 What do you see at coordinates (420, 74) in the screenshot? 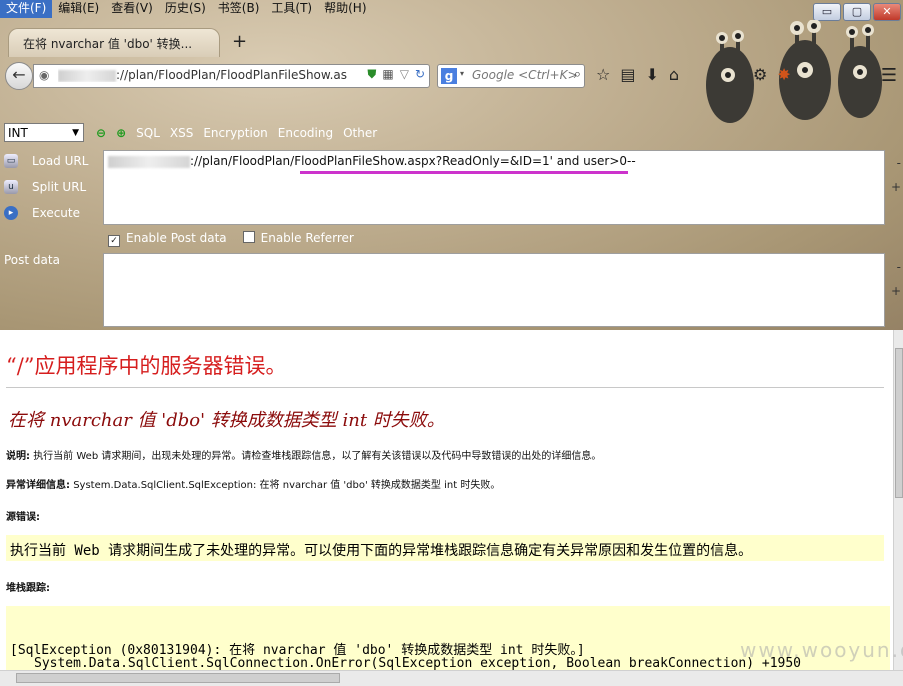
I see `reload-icon: ↻` at bounding box center [420, 74].